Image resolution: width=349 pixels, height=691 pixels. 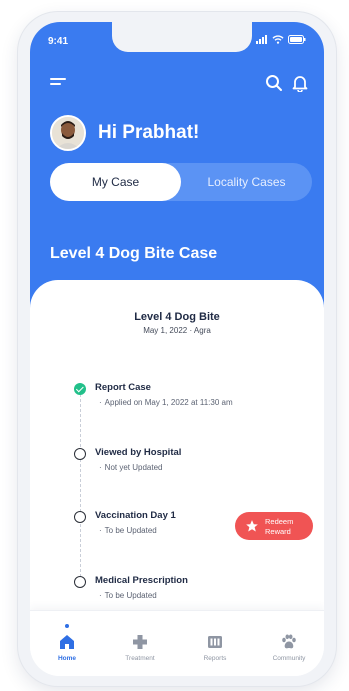 I want to click on star-icon, so click(x=252, y=526).